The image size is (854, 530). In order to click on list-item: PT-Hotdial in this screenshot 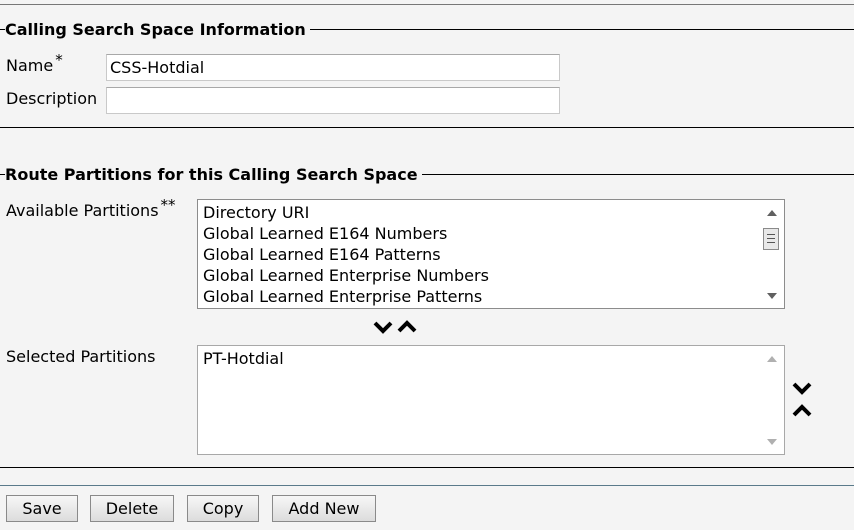, I will do `click(243, 358)`.